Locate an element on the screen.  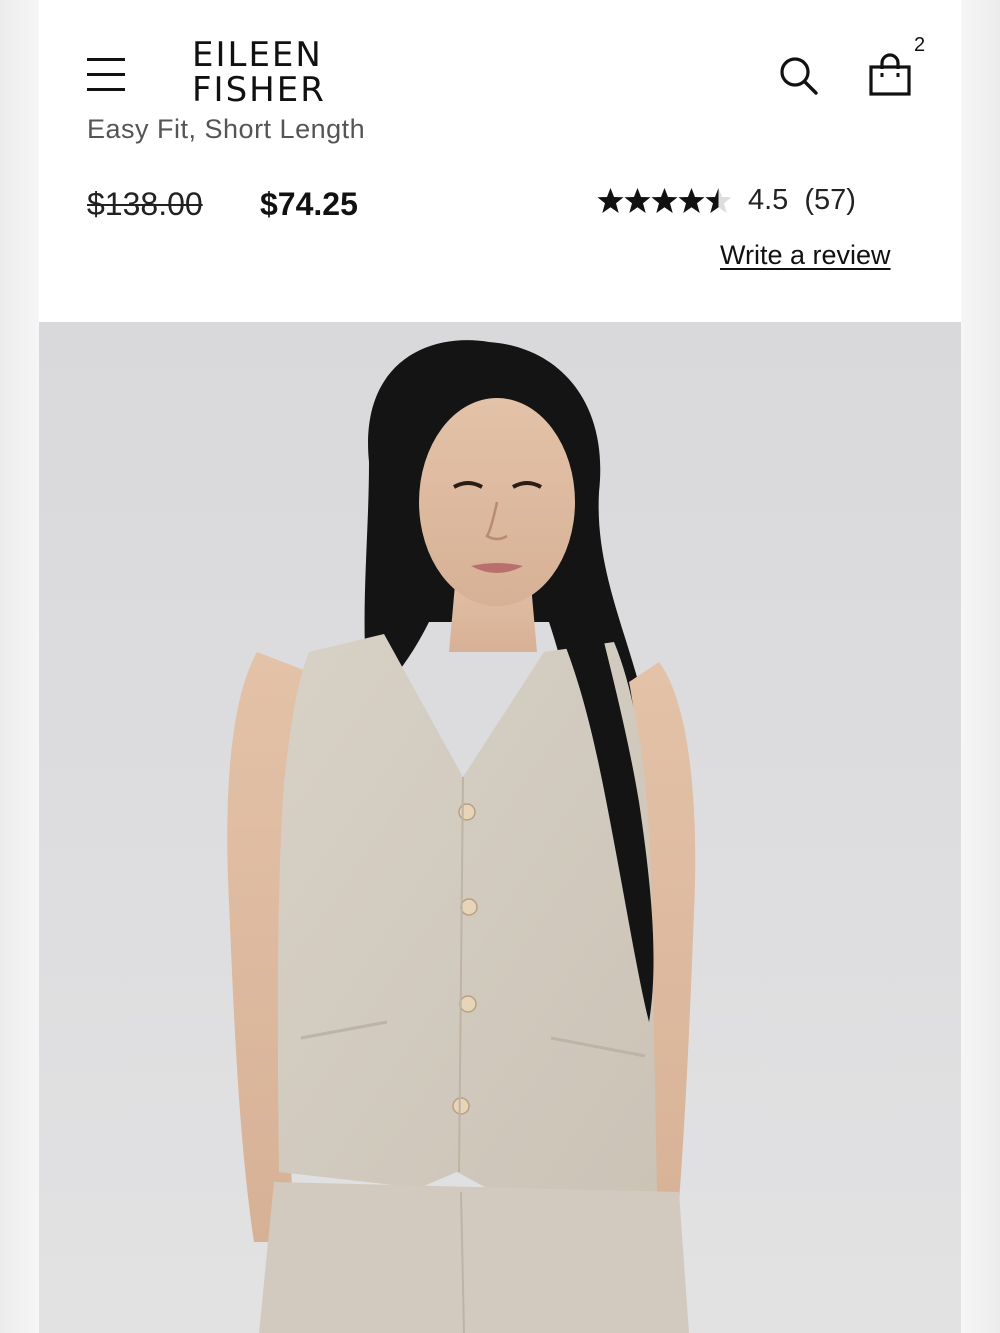
sale-price: $74.25 is located at coordinates (309, 204).